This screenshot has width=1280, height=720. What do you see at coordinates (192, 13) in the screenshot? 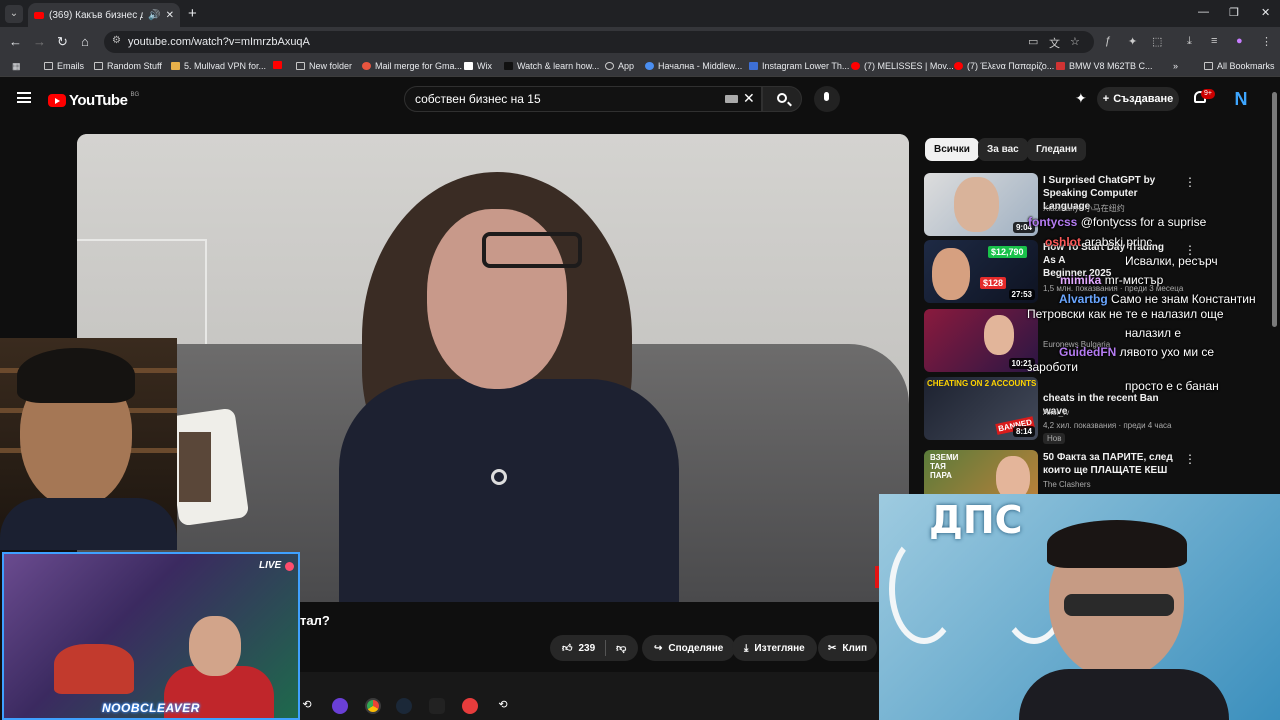
I see `new-tab-button: +` at bounding box center [192, 13].